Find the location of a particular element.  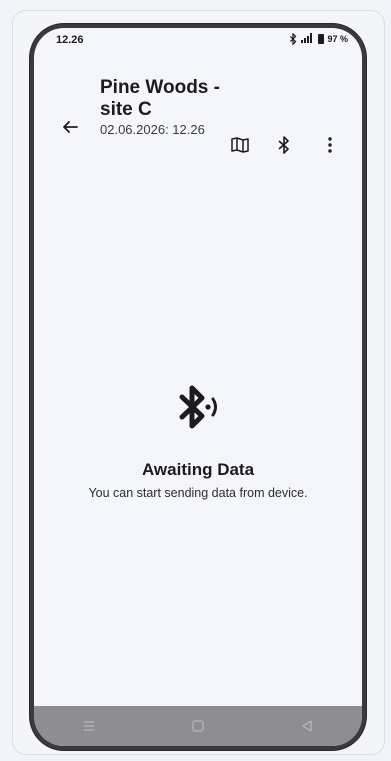

status-icons: 97 % is located at coordinates (318, 39).